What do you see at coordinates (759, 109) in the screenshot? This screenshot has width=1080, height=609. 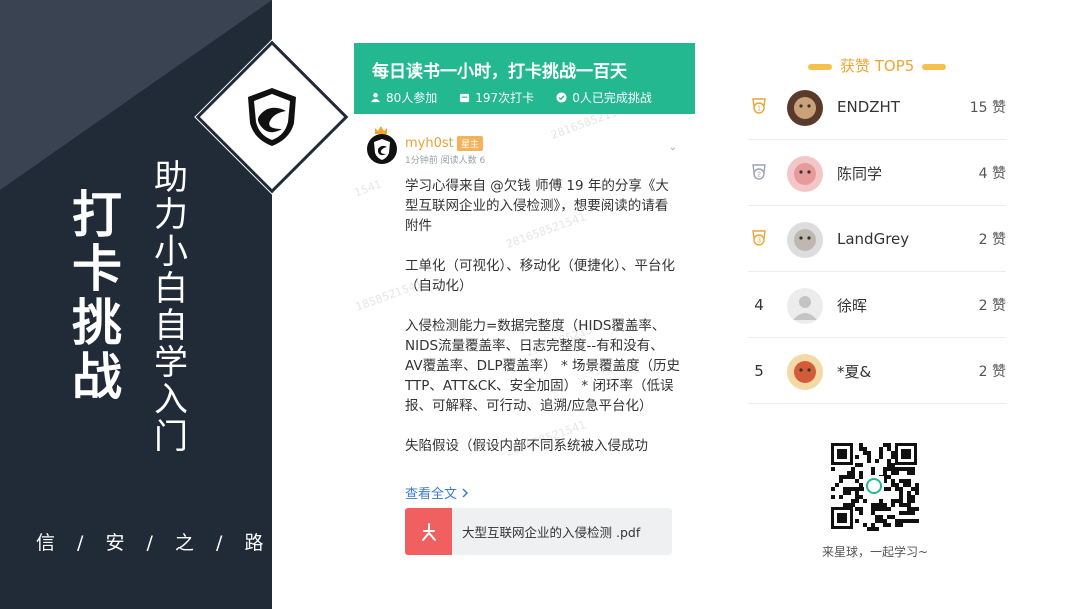 I see `svg-text: 1` at bounding box center [759, 109].